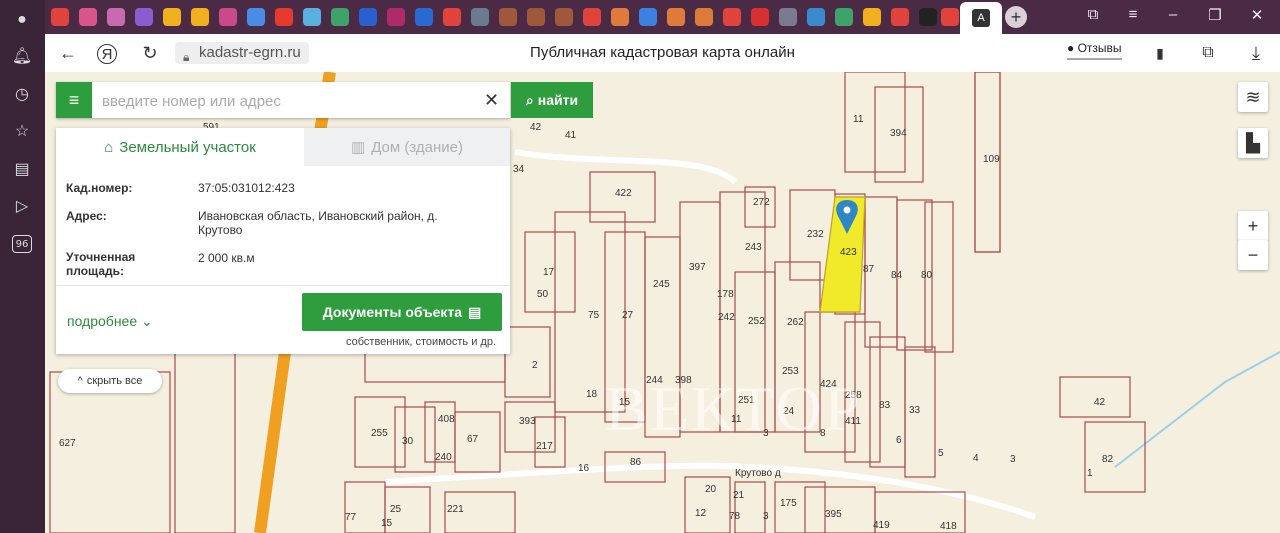 This screenshot has height=533, width=1280. Describe the element at coordinates (242, 53) in the screenshot. I see `url-field: 🔒︎ kadastr-egrn.ru` at that location.